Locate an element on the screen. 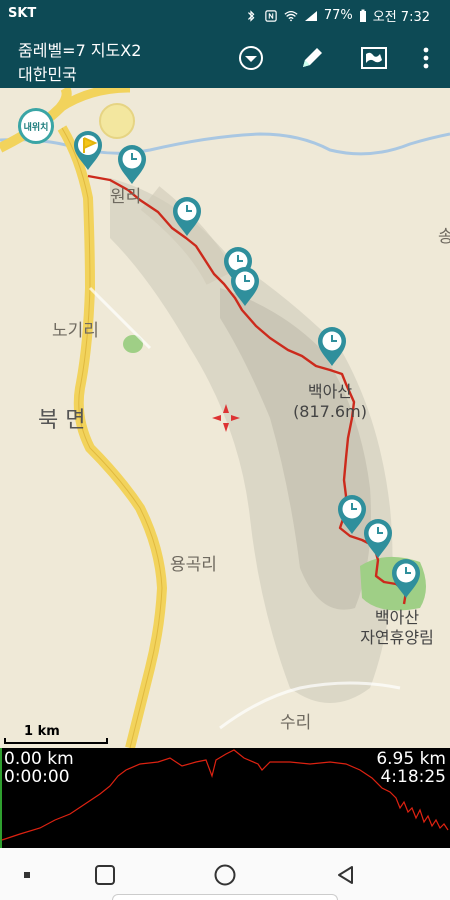 This screenshot has width=450, height=900. scale-bar: 1 km is located at coordinates (56, 735).